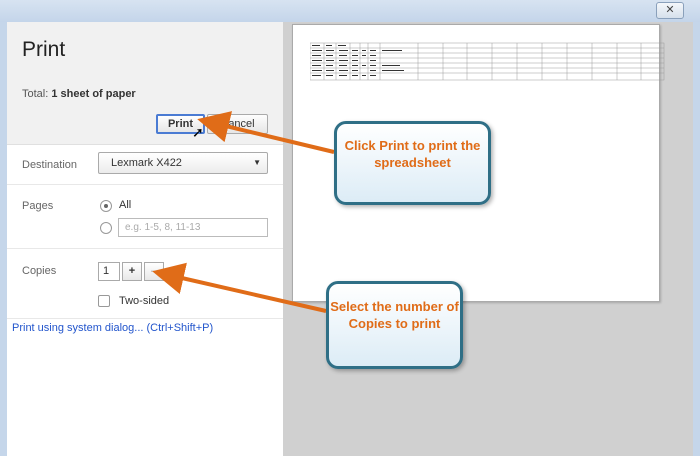  What do you see at coordinates (106, 228) in the screenshot?
I see `pages-range-radio` at bounding box center [106, 228].